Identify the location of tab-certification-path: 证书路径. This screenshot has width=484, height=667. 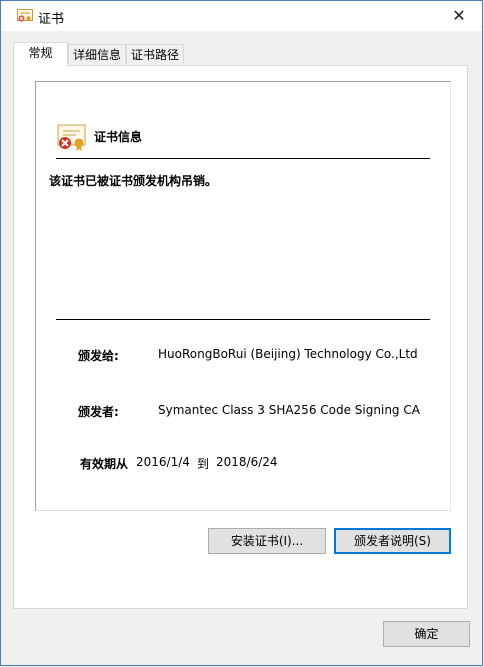
(155, 54).